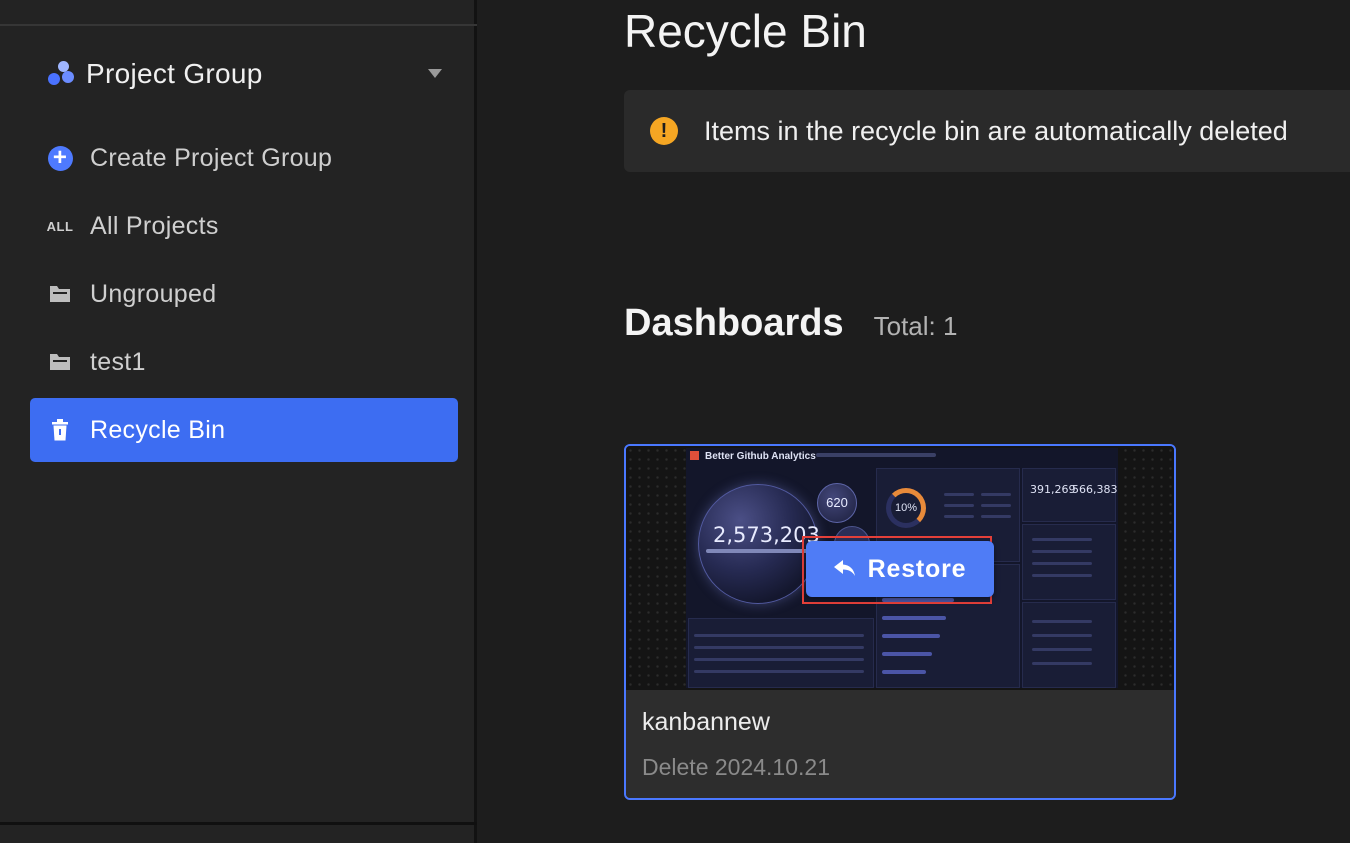 The image size is (1350, 843). What do you see at coordinates (900, 744) in the screenshot?
I see `card-info: kanbannew Delete 2024.10.21` at bounding box center [900, 744].